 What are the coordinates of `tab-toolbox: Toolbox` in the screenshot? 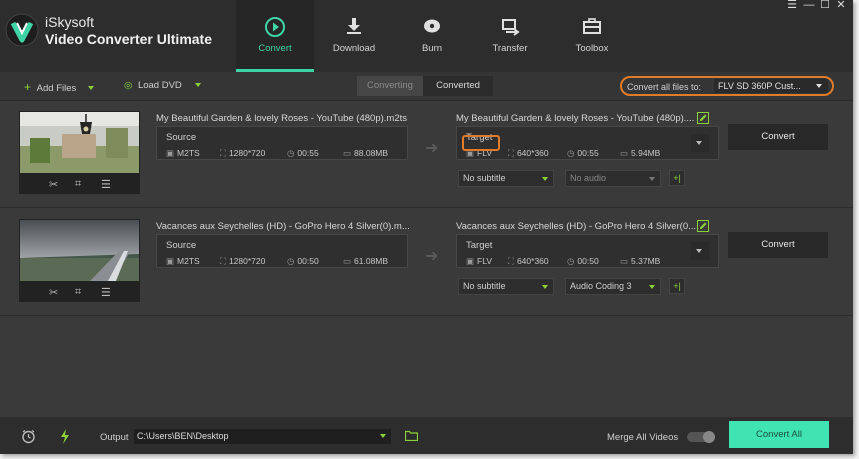 It's located at (592, 36).